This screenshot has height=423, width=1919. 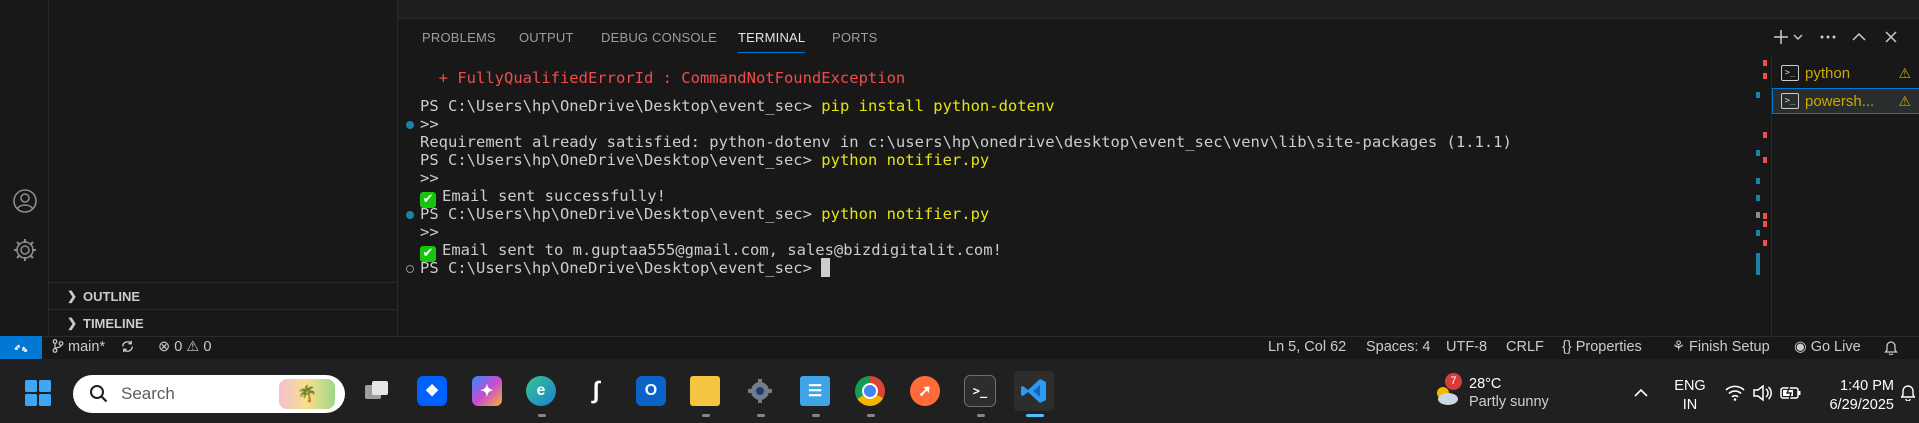 I want to click on settings-app, so click(x=760, y=391).